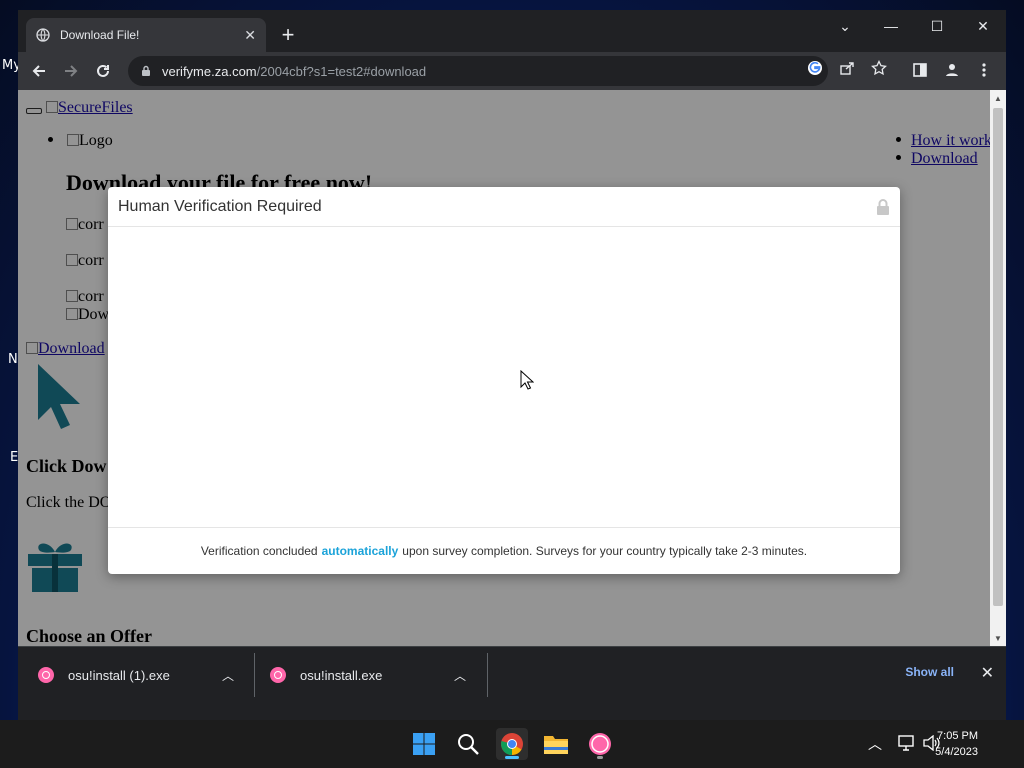 This screenshot has height=768, width=1024. What do you see at coordinates (957, 736) in the screenshot?
I see `clock-time: 7:05 PM` at bounding box center [957, 736].